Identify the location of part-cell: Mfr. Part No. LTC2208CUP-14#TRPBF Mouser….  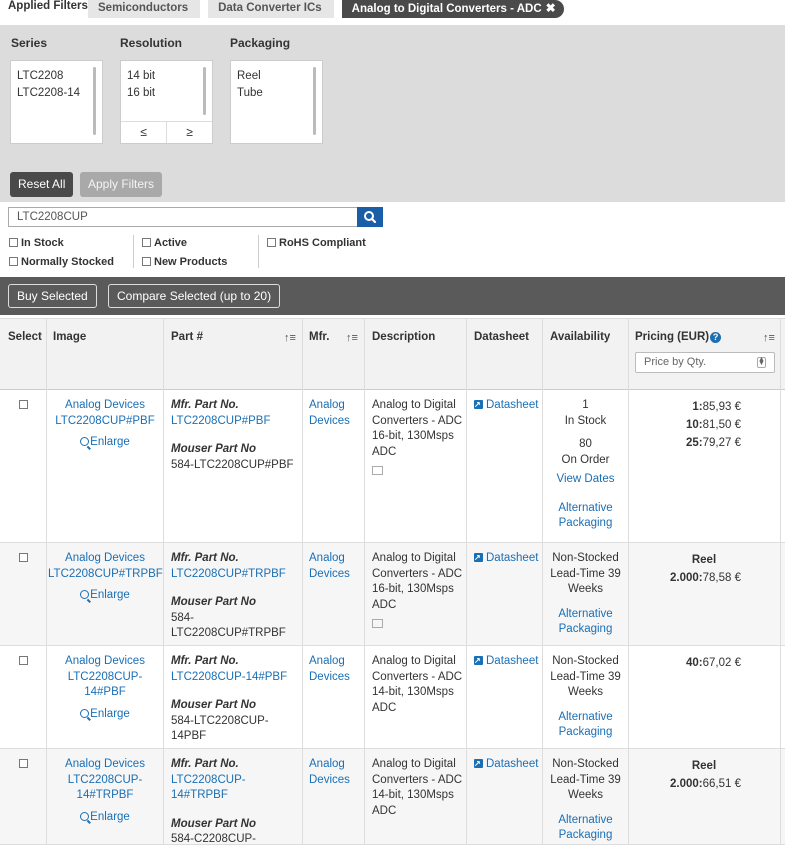
(236, 801).